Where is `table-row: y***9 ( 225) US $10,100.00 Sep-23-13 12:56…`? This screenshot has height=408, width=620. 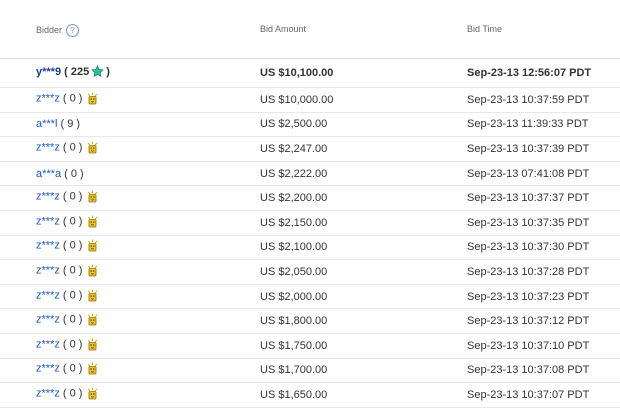 table-row: y***9 ( 225) US $10,100.00 Sep-23-13 12:56… is located at coordinates (310, 73).